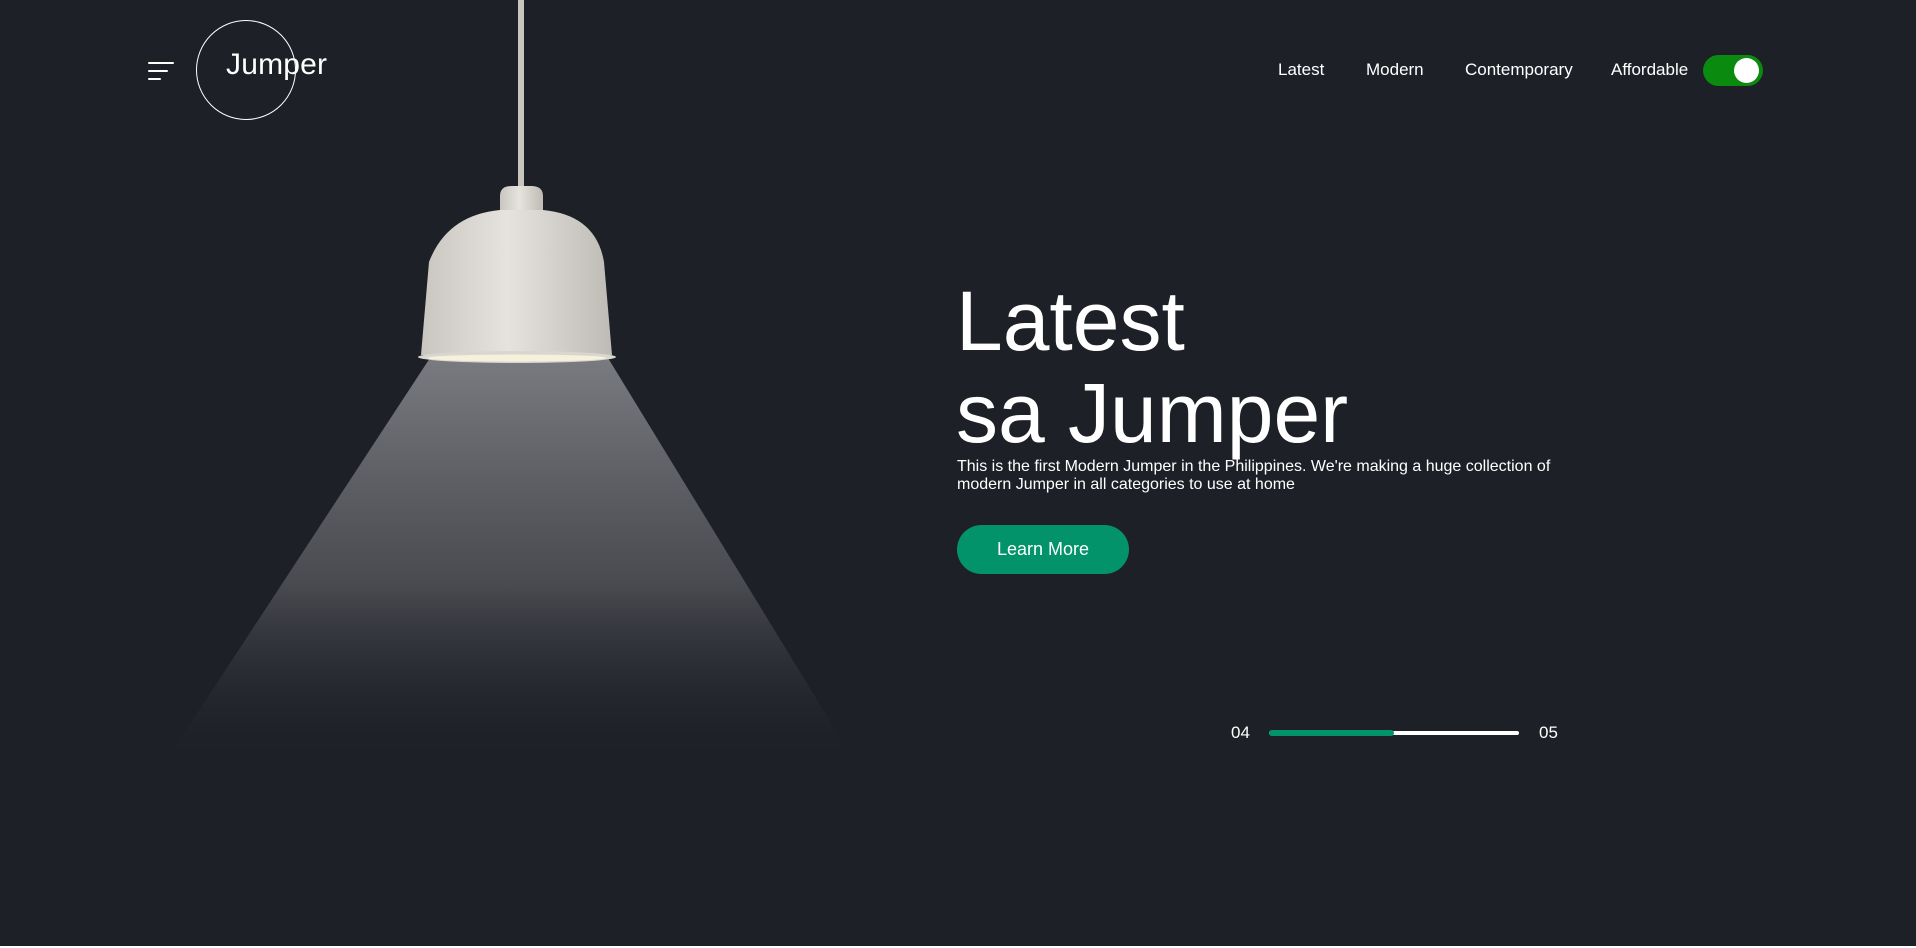  What do you see at coordinates (1301, 70) in the screenshot?
I see `nav-link-latest: Latest` at bounding box center [1301, 70].